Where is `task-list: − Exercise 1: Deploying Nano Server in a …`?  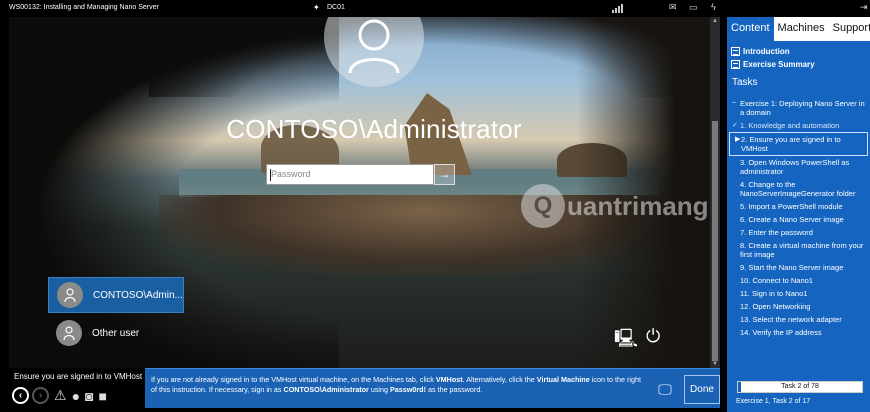 task-list: − Exercise 1: Deploying Nano Server in a … is located at coordinates (798, 218).